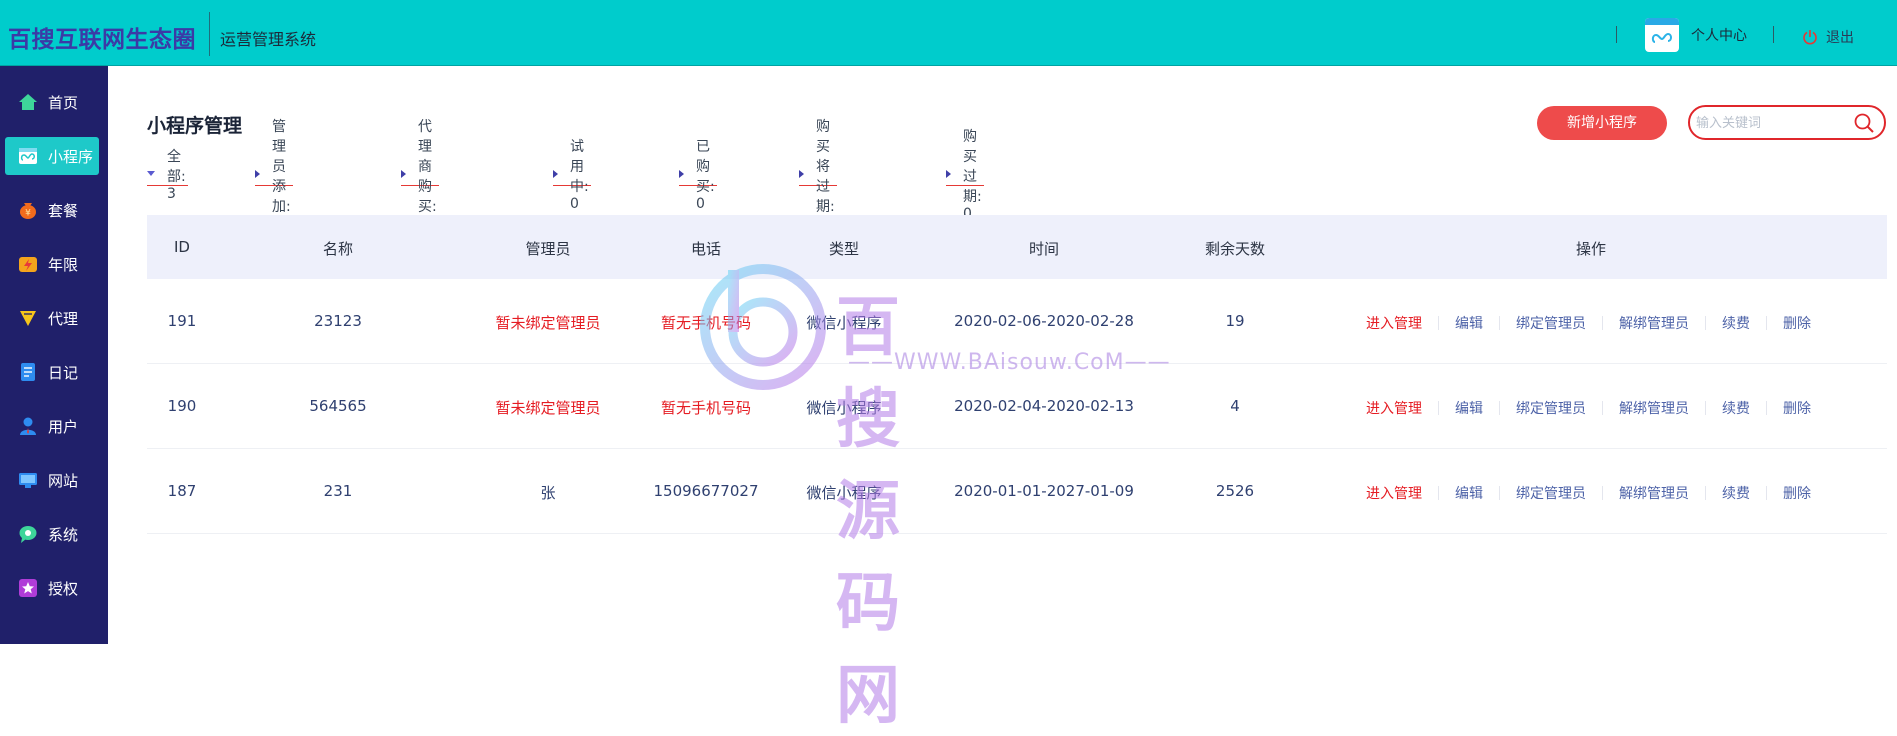  Describe the element at coordinates (195, 126) in the screenshot. I see `page-title: 小程序管理` at that location.